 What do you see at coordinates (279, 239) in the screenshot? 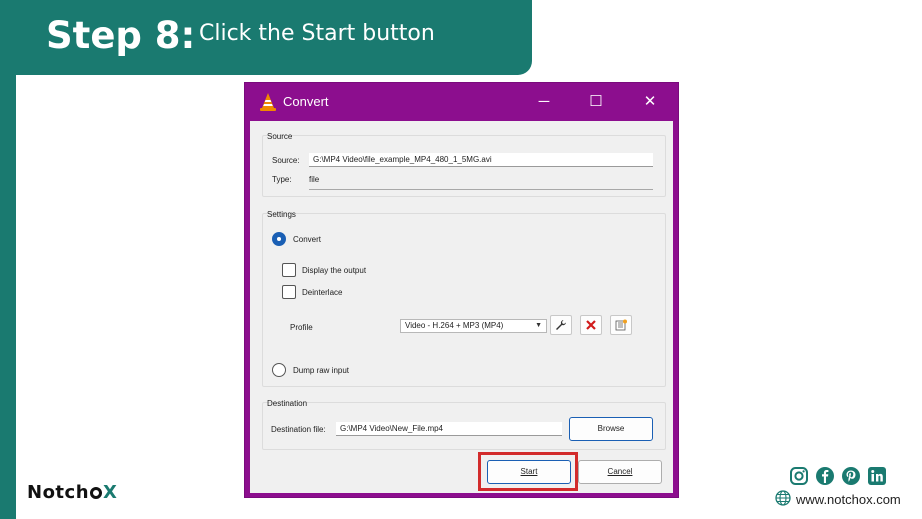
I see `convert-radio` at bounding box center [279, 239].